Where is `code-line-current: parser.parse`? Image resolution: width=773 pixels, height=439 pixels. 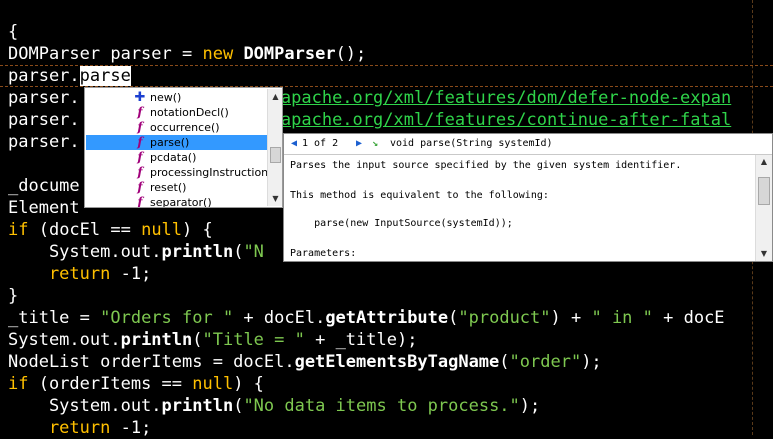 code-line-current: parser.parse is located at coordinates (69, 76).